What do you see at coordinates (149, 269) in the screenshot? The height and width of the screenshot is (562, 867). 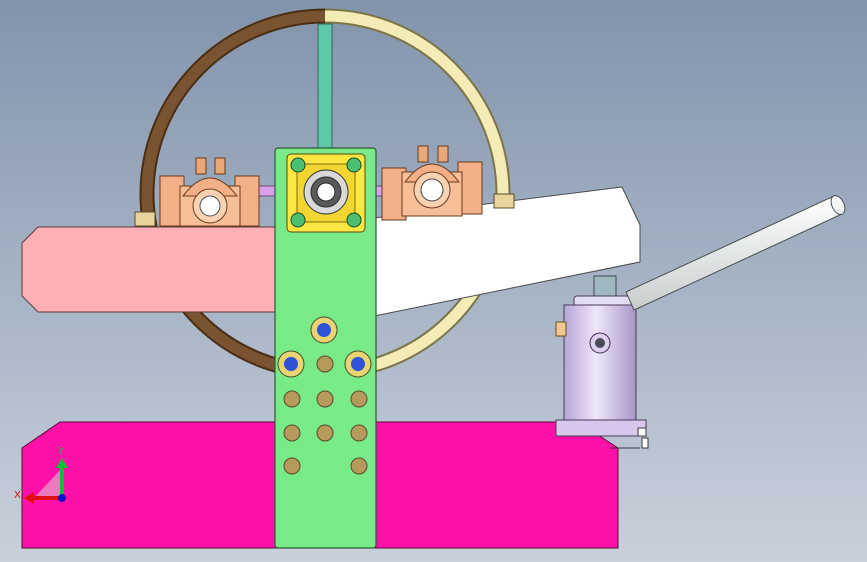 I see `left-arm` at bounding box center [149, 269].